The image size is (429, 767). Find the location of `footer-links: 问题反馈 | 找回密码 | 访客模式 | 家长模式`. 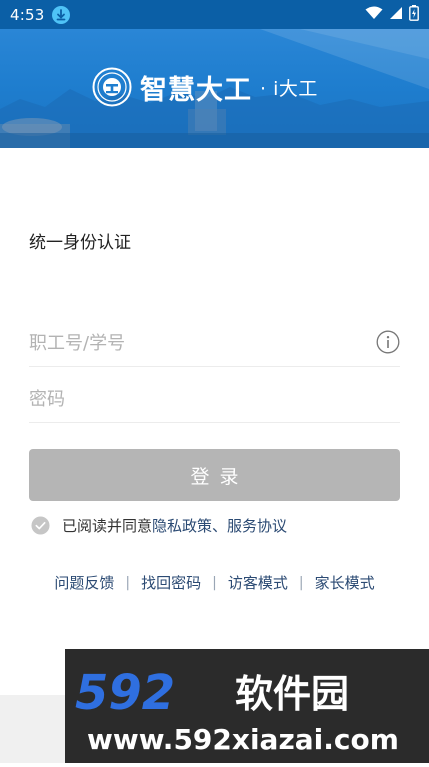

footer-links: 问题反馈 | 找回密码 | 访客模式 | 家长模式 is located at coordinates (214, 582).